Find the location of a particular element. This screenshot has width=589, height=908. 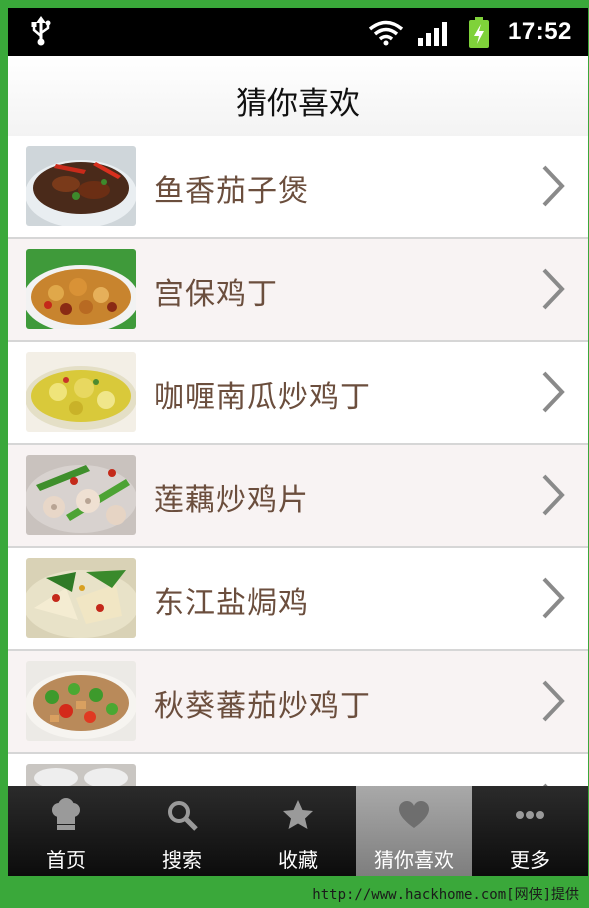

watermark-text: http://www.hackhome.com[网侠]提供 is located at coordinates (445, 895).